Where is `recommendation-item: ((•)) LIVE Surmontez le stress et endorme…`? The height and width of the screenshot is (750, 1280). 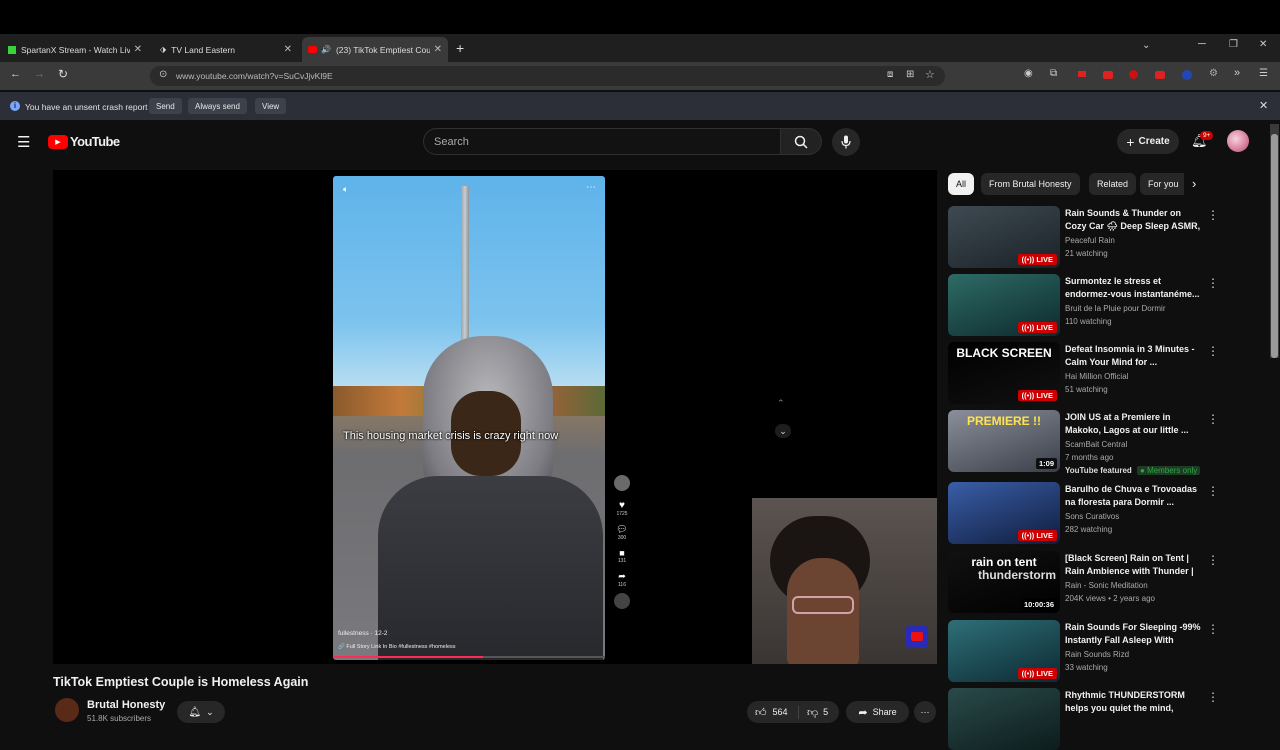
recommendation-item: ((•)) LIVE Surmontez le stress et endorme… is located at coordinates (1083, 305).